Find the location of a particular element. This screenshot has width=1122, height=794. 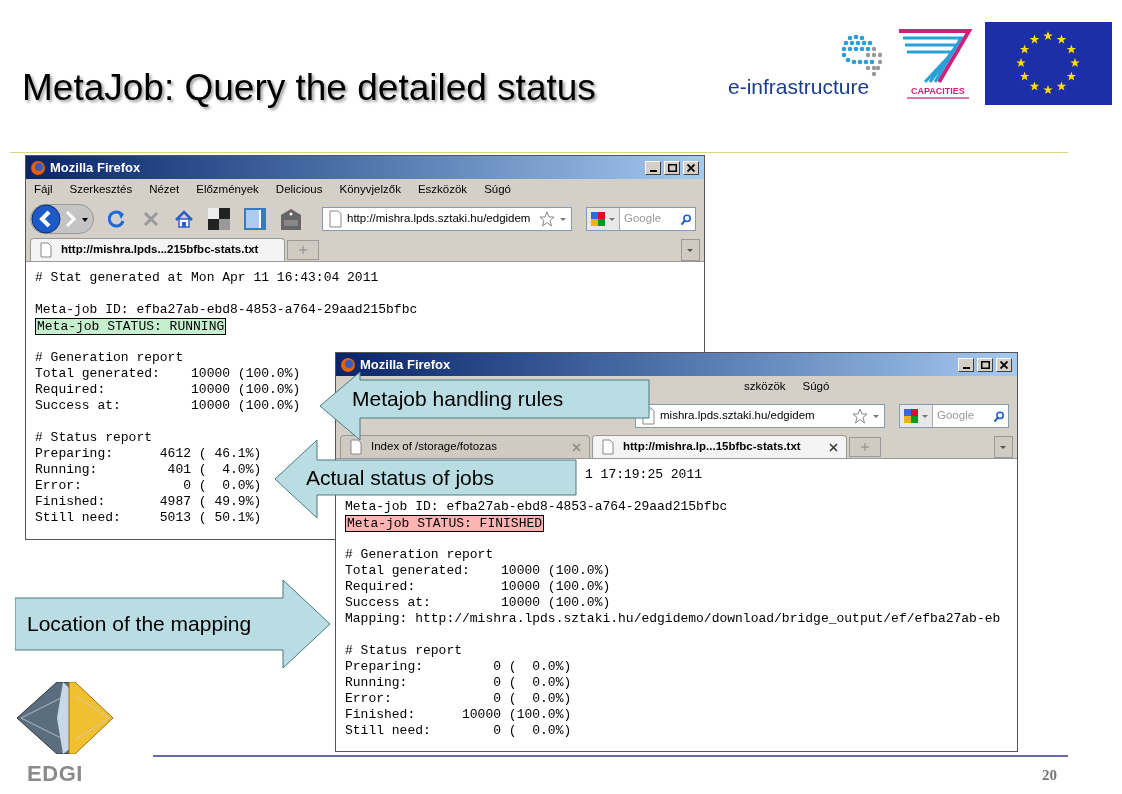

menu-item: Fájl is located at coordinates (43, 190).